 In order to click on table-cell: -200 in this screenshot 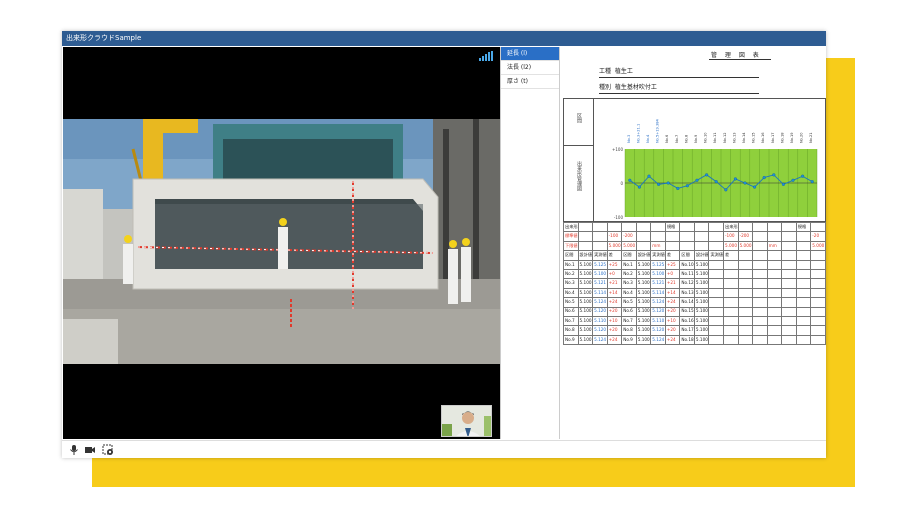, I will do `click(745, 236)`.